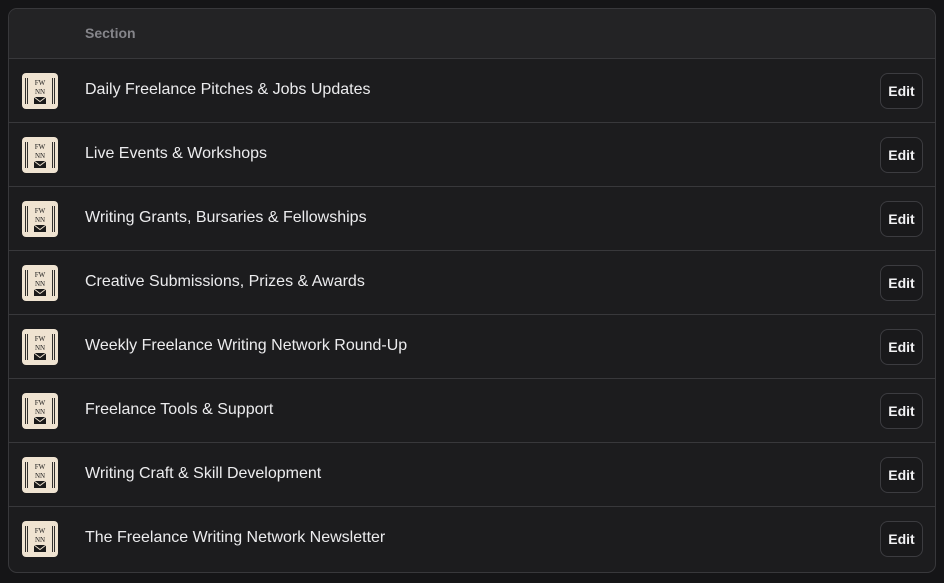 The image size is (944, 583). I want to click on section-name: Live Events & Workshops, so click(176, 153).